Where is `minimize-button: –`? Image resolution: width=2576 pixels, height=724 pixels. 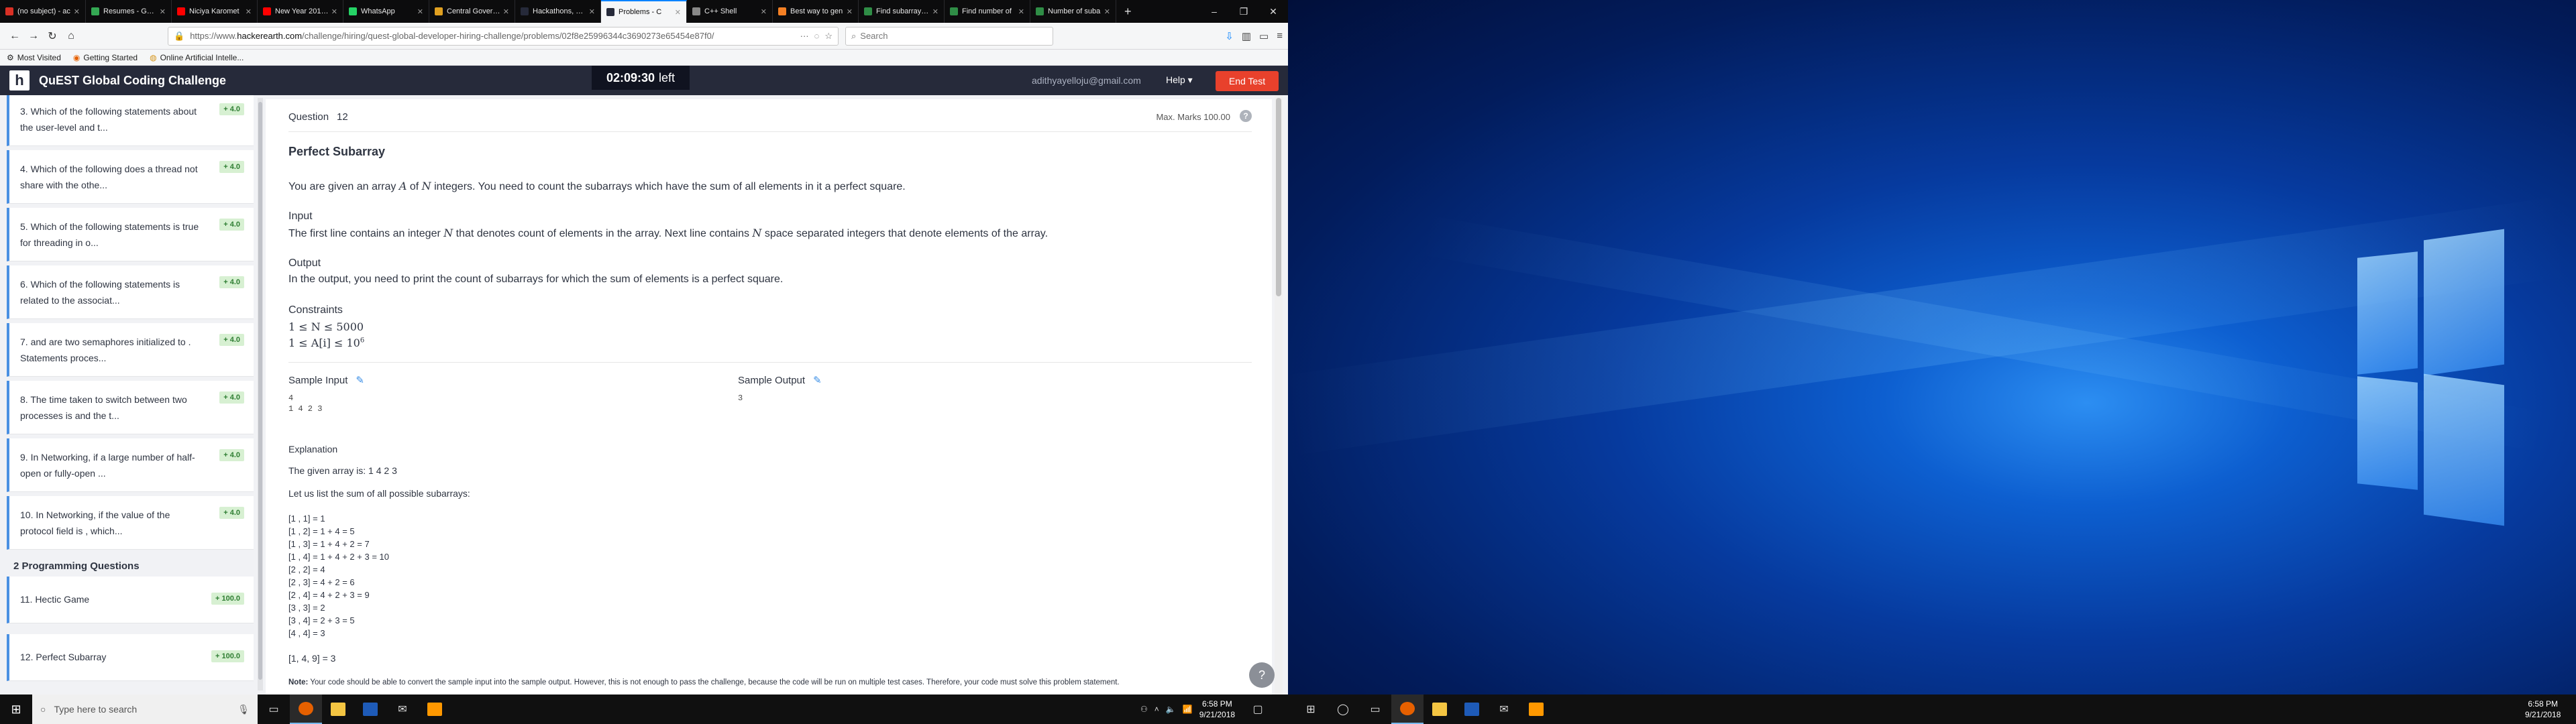 minimize-button: – is located at coordinates (1214, 11).